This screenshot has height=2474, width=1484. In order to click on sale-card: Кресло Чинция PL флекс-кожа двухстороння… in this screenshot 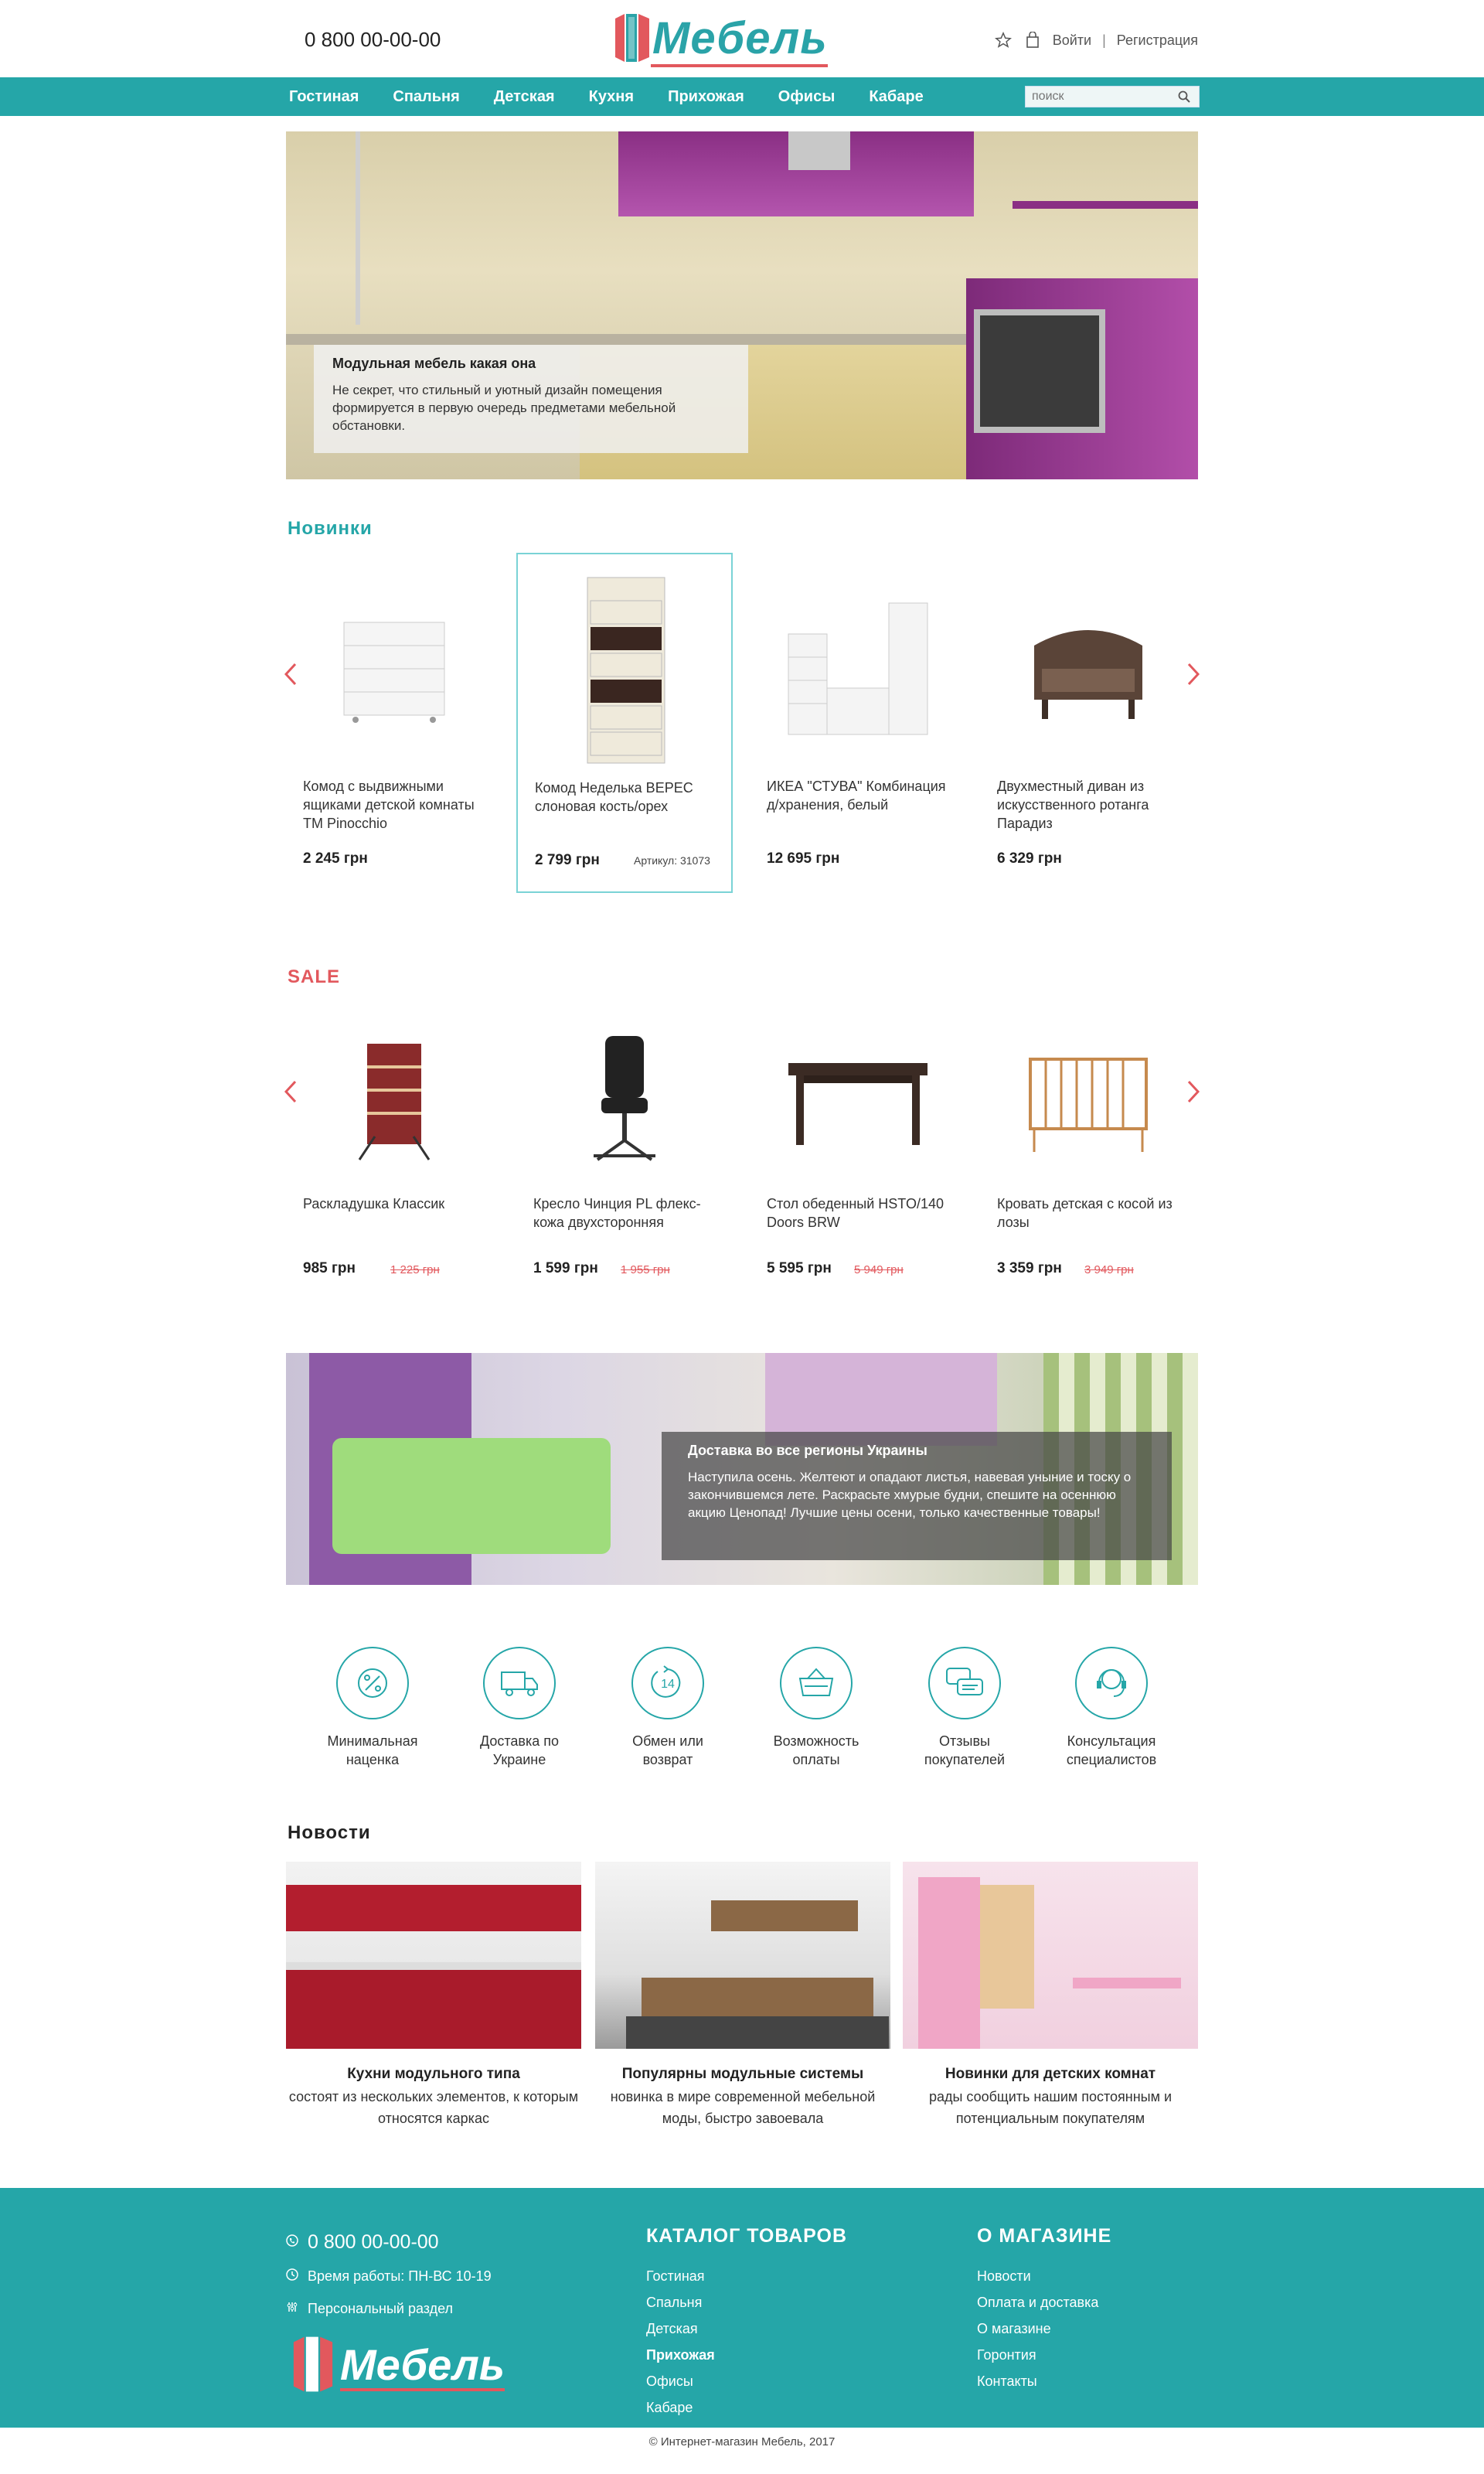, I will do `click(624, 1167)`.